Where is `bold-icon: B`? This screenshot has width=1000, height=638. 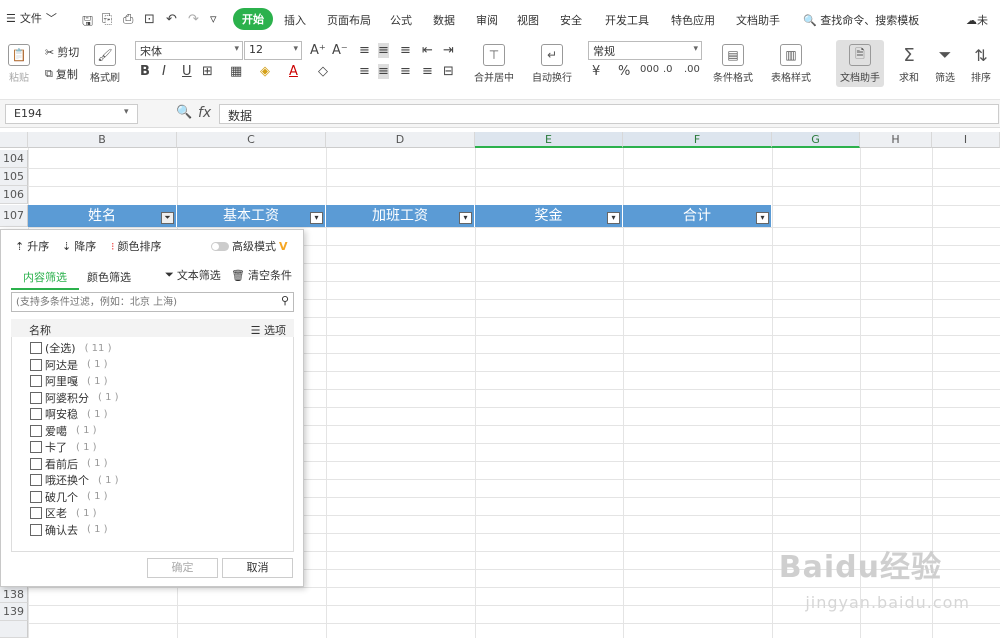 bold-icon: B is located at coordinates (145, 71).